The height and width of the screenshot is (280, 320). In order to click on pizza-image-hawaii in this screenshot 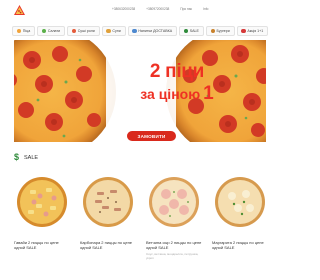, I will do `click(42, 202)`.